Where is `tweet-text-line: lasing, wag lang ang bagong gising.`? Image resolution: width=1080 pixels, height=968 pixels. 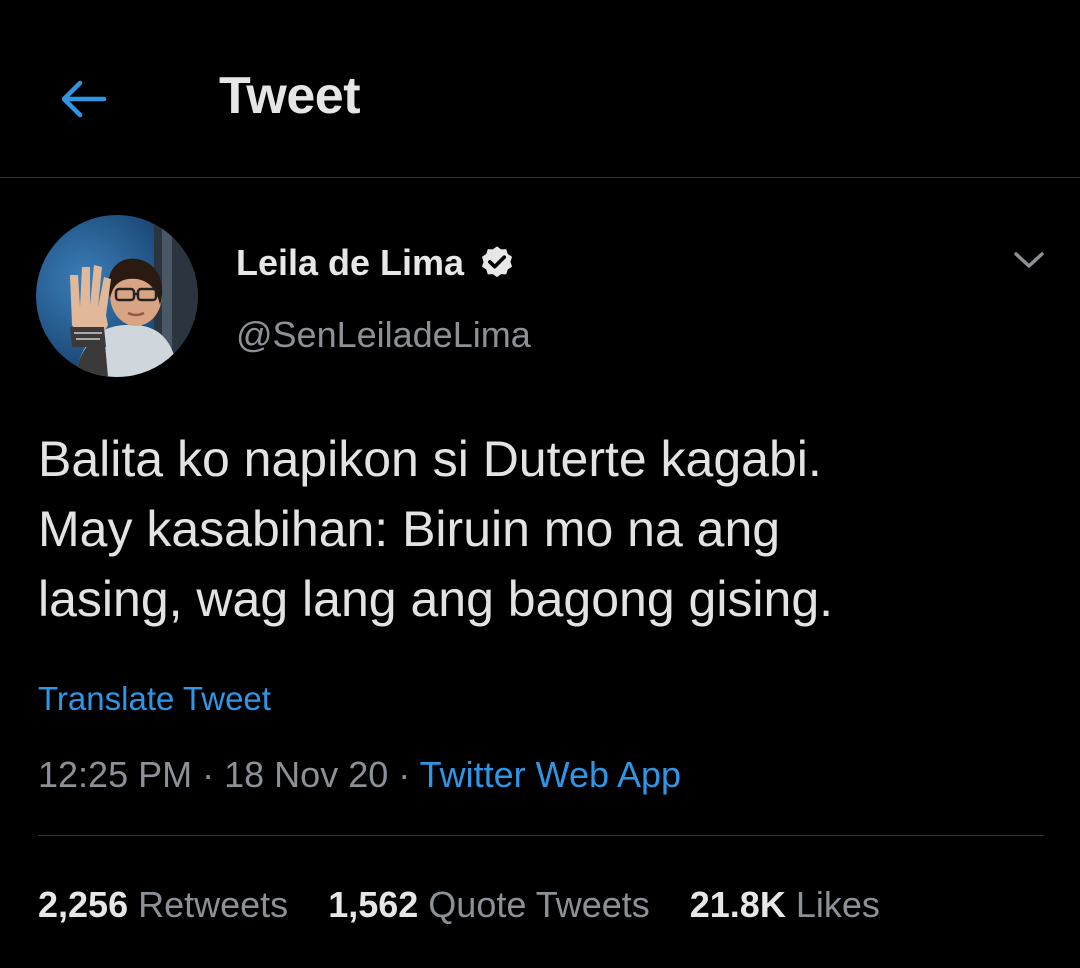 tweet-text-line: lasing, wag lang ang bagong gising. is located at coordinates (436, 599).